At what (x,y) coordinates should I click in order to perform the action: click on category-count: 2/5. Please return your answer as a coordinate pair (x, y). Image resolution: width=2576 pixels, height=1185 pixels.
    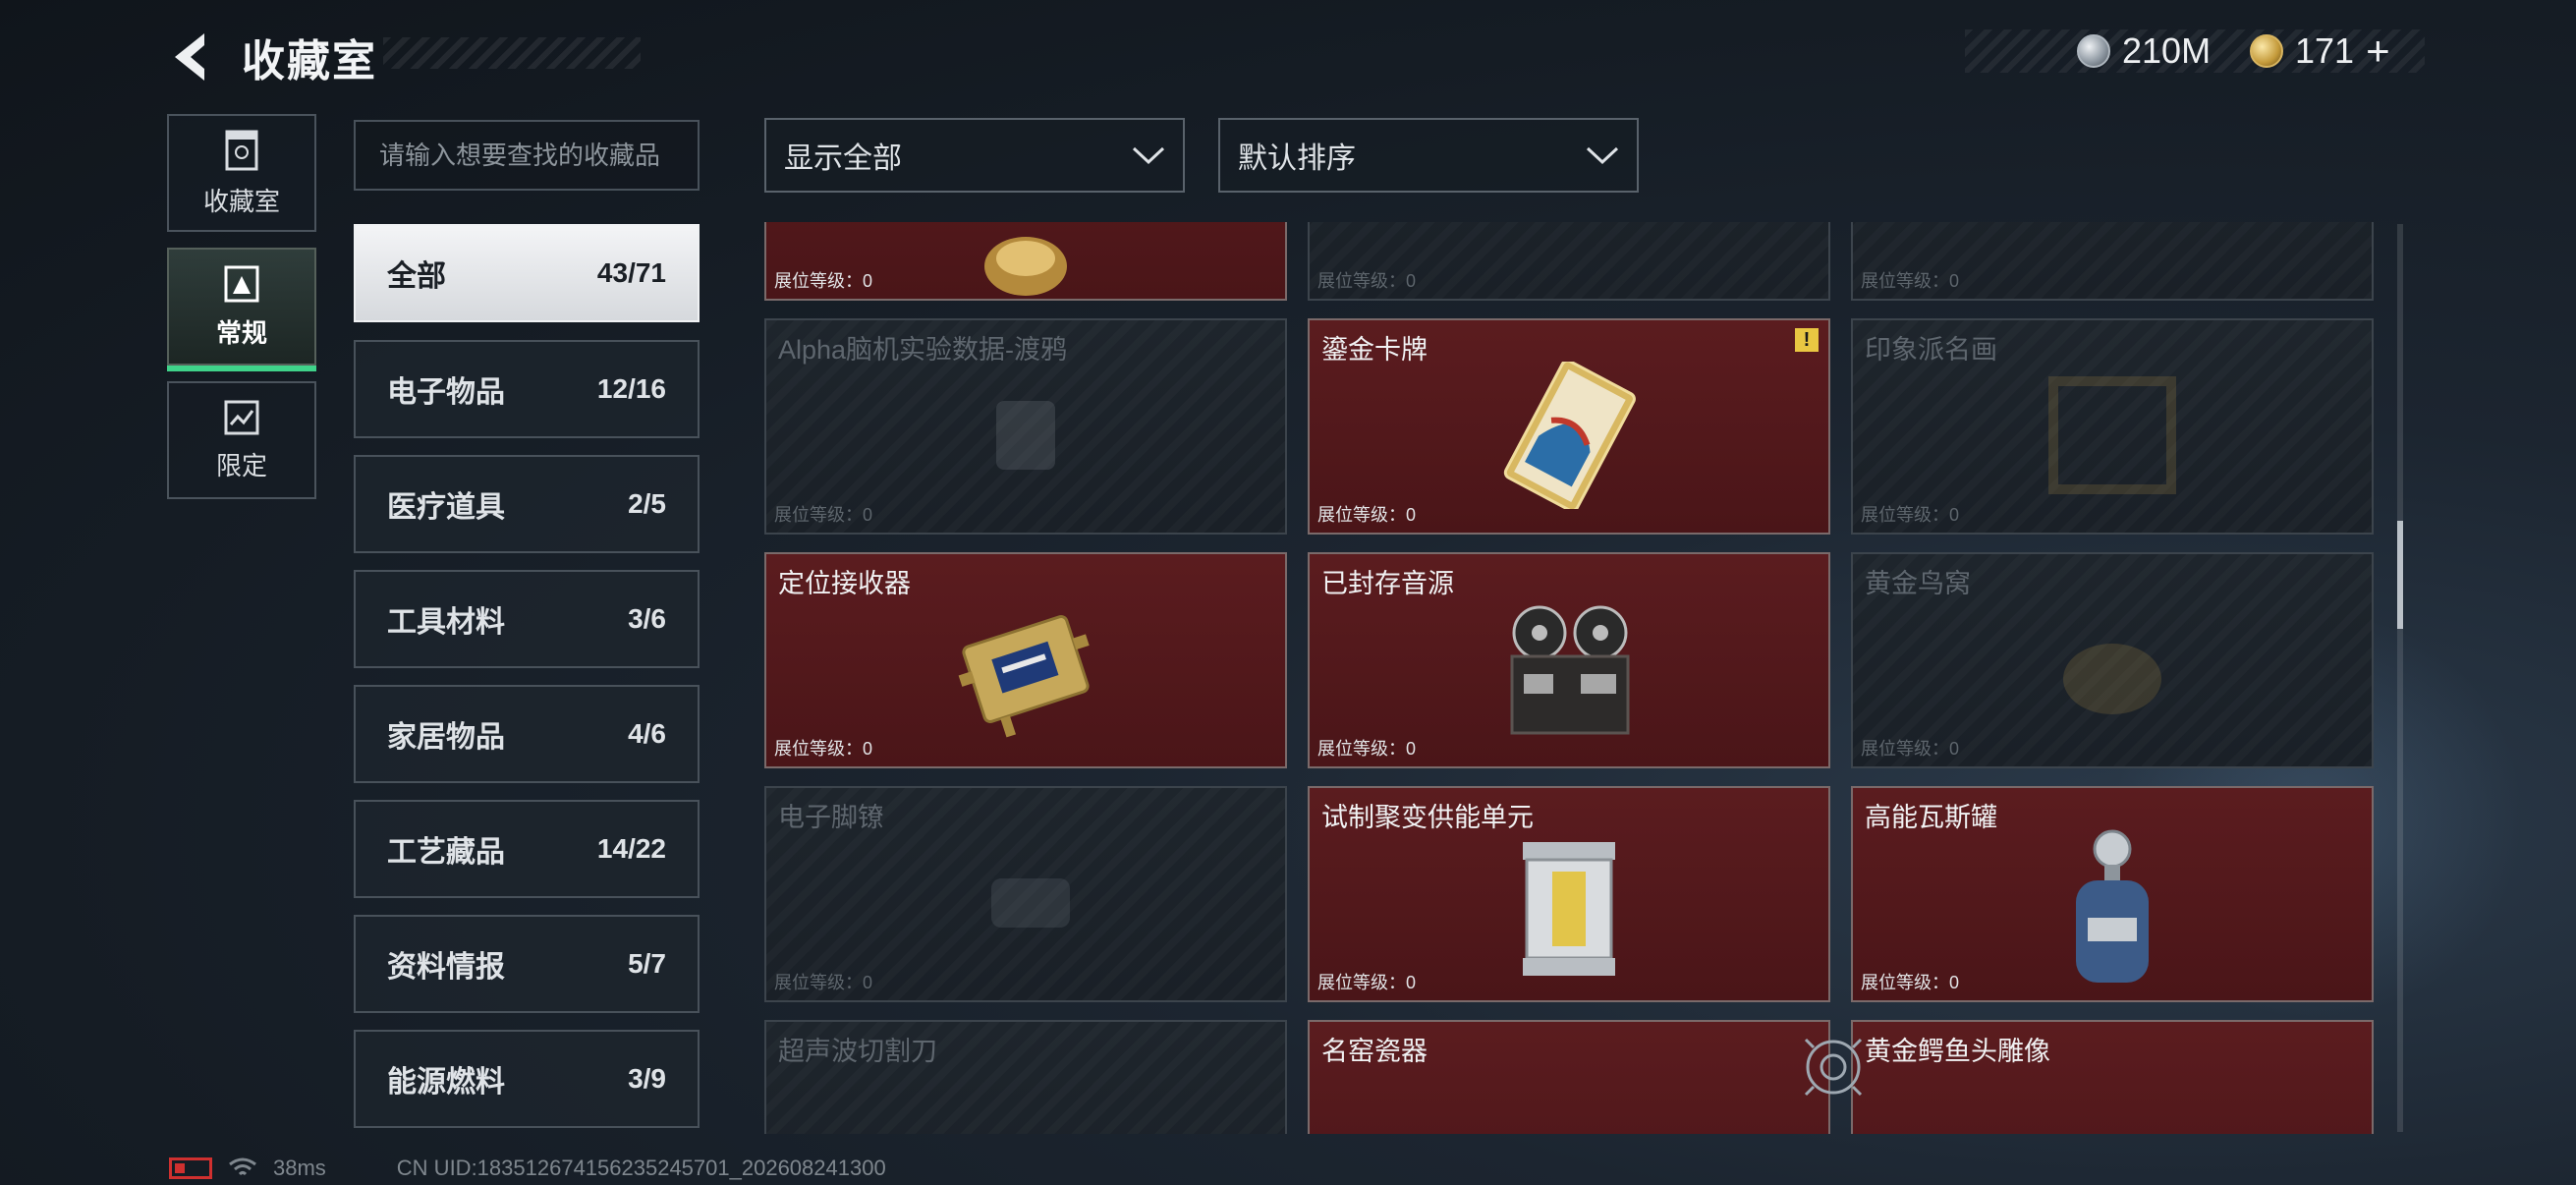
    Looking at the image, I should click on (647, 503).